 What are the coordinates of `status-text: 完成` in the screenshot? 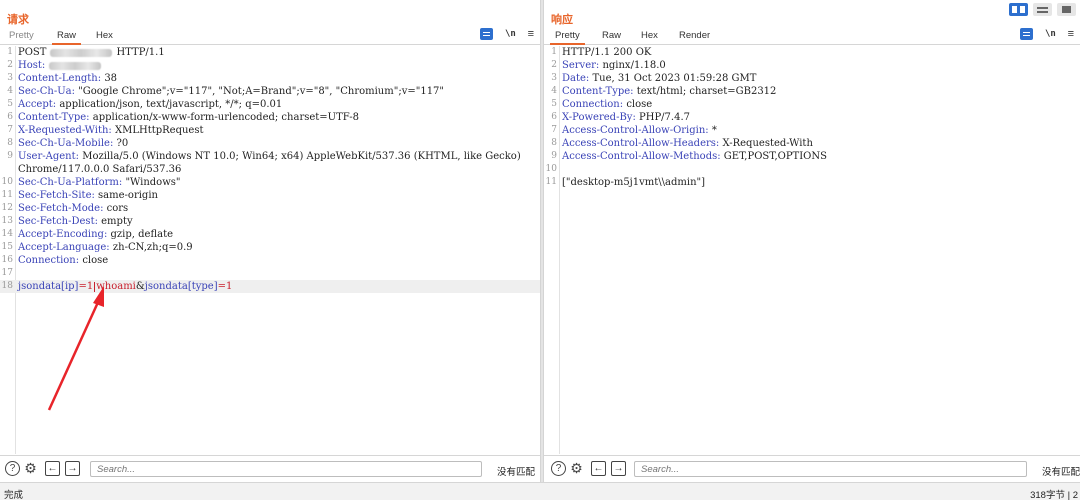 It's located at (14, 495).